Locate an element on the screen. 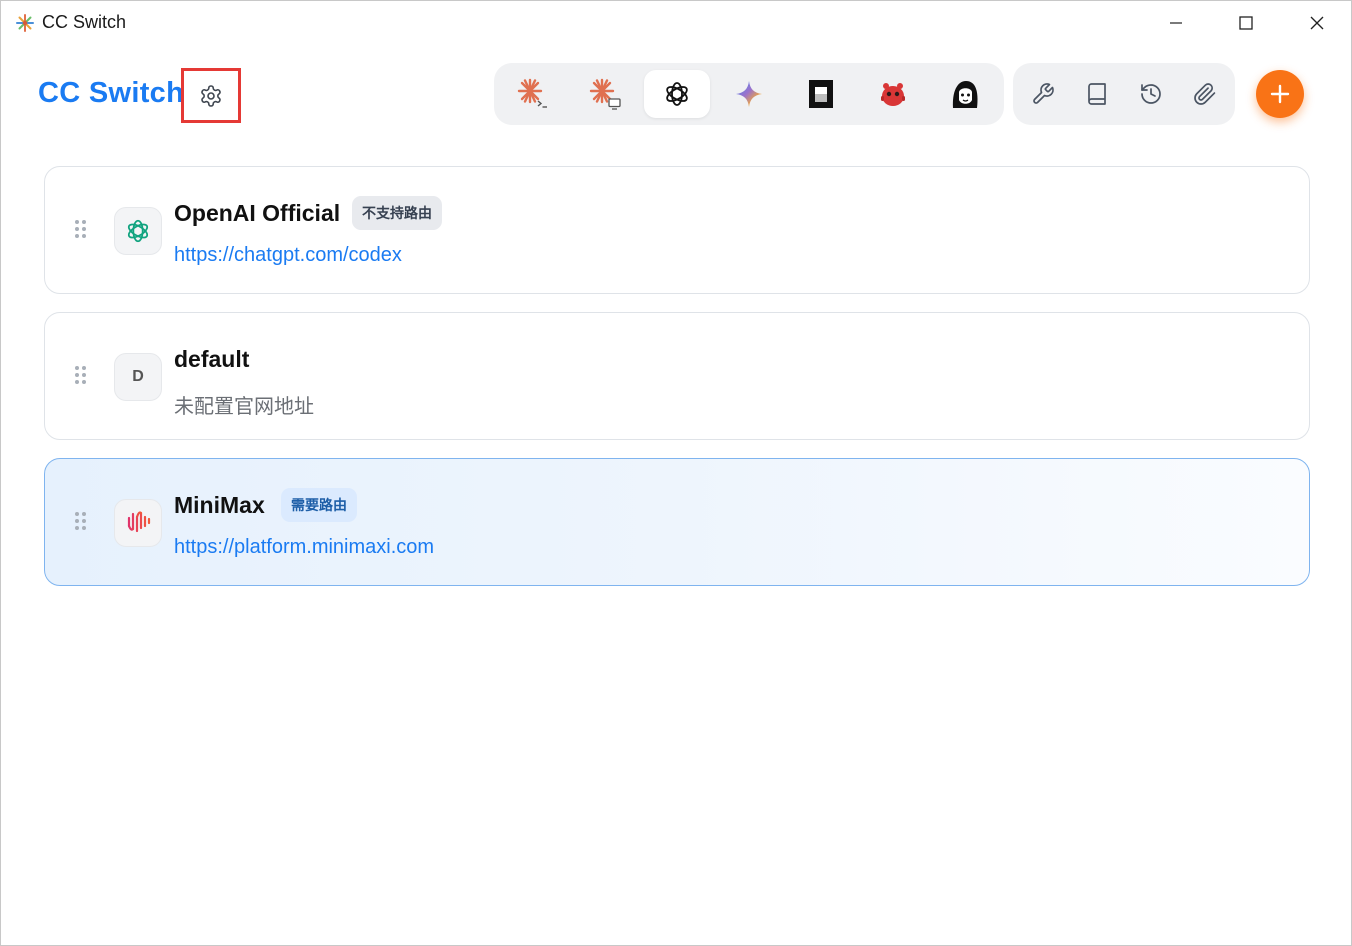 This screenshot has width=1352, height=946. minimize-button is located at coordinates (1176, 23).